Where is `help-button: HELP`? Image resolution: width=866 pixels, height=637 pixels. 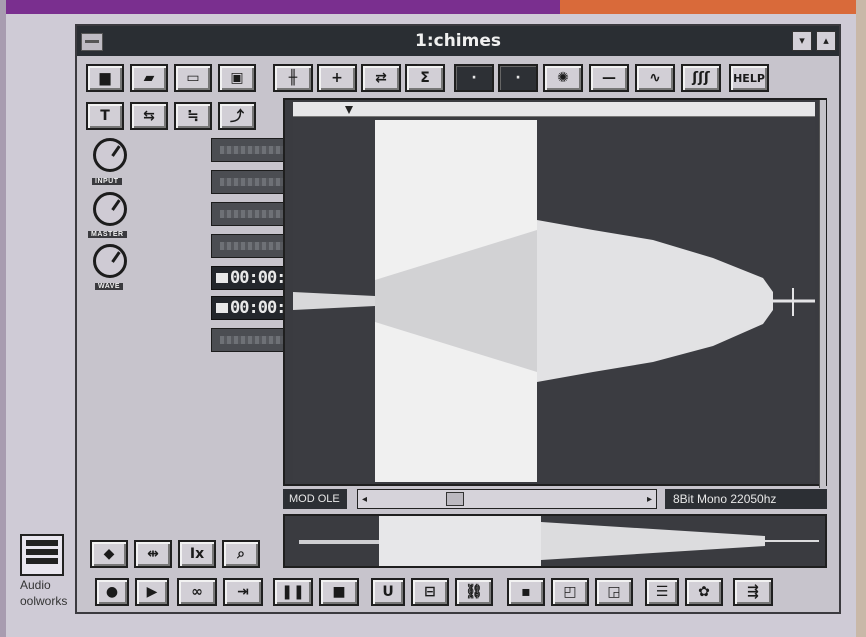
help-button: HELP is located at coordinates (749, 78).